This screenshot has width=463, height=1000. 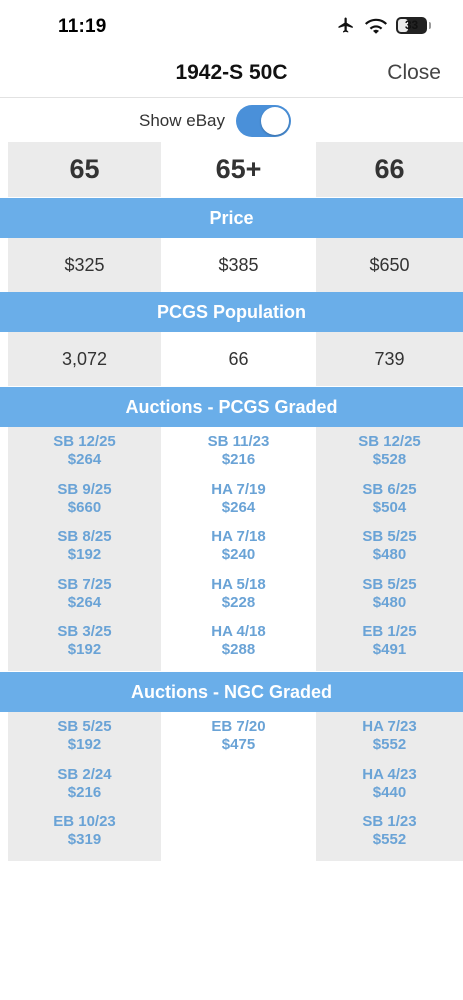 What do you see at coordinates (345, 25) in the screenshot?
I see `airplane-icon` at bounding box center [345, 25].